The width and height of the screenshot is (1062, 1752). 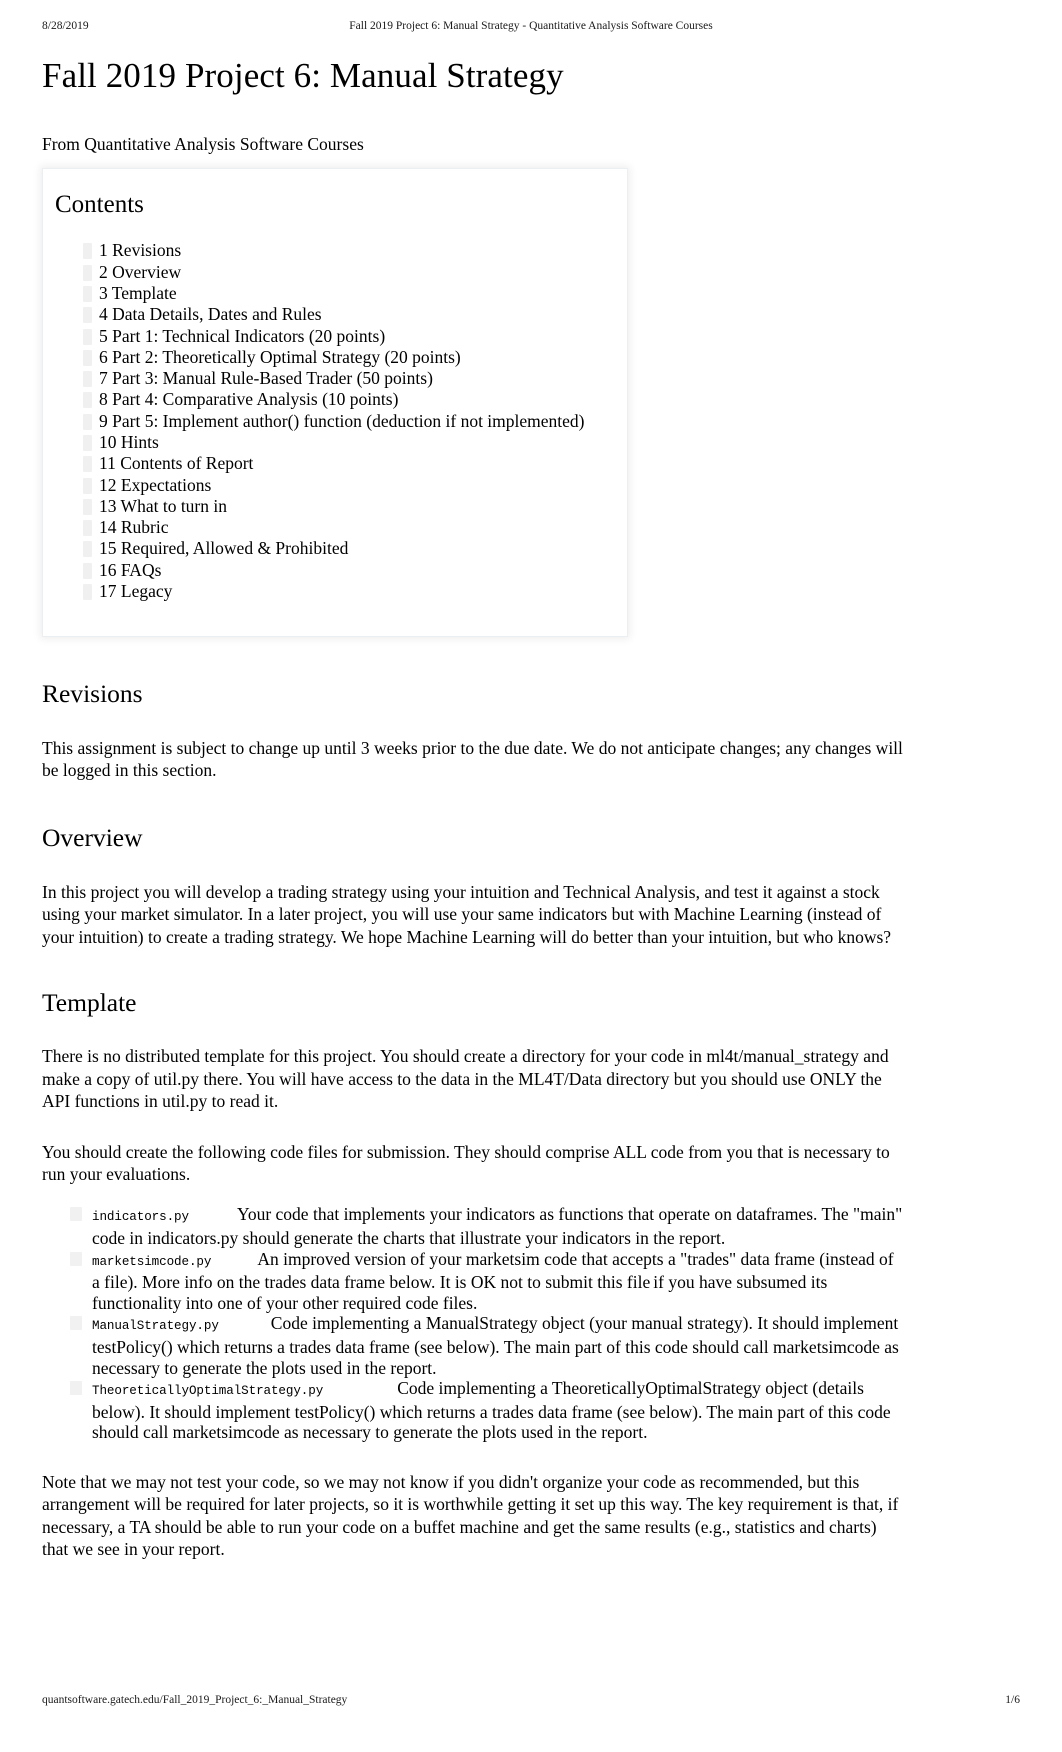 I want to click on toc-item: 13 What to turn in, so click(x=345, y=506).